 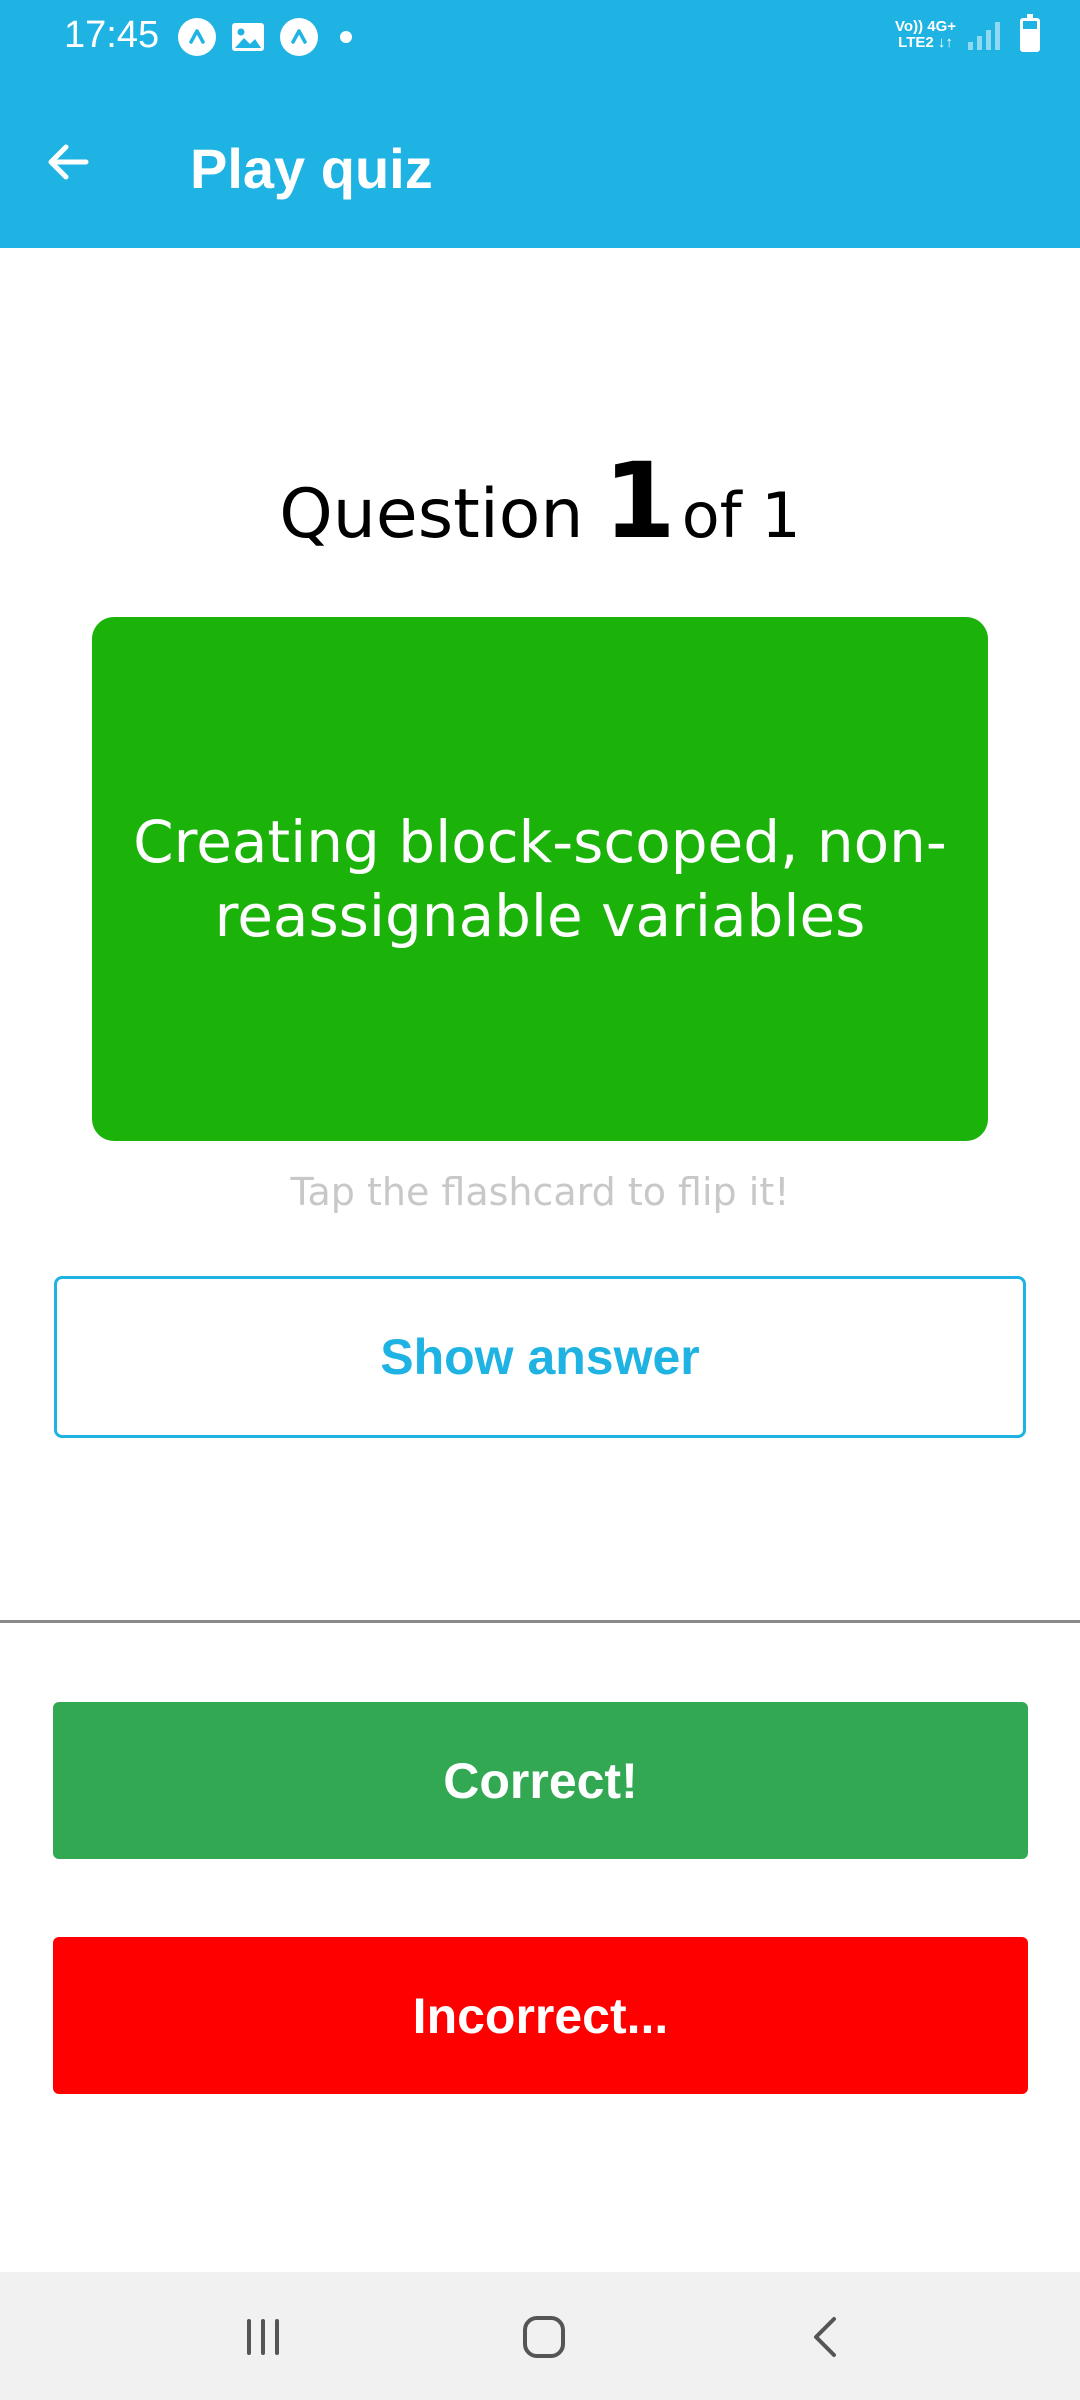 I want to click on network-top-text: Vo)) 4G+, so click(x=925, y=26).